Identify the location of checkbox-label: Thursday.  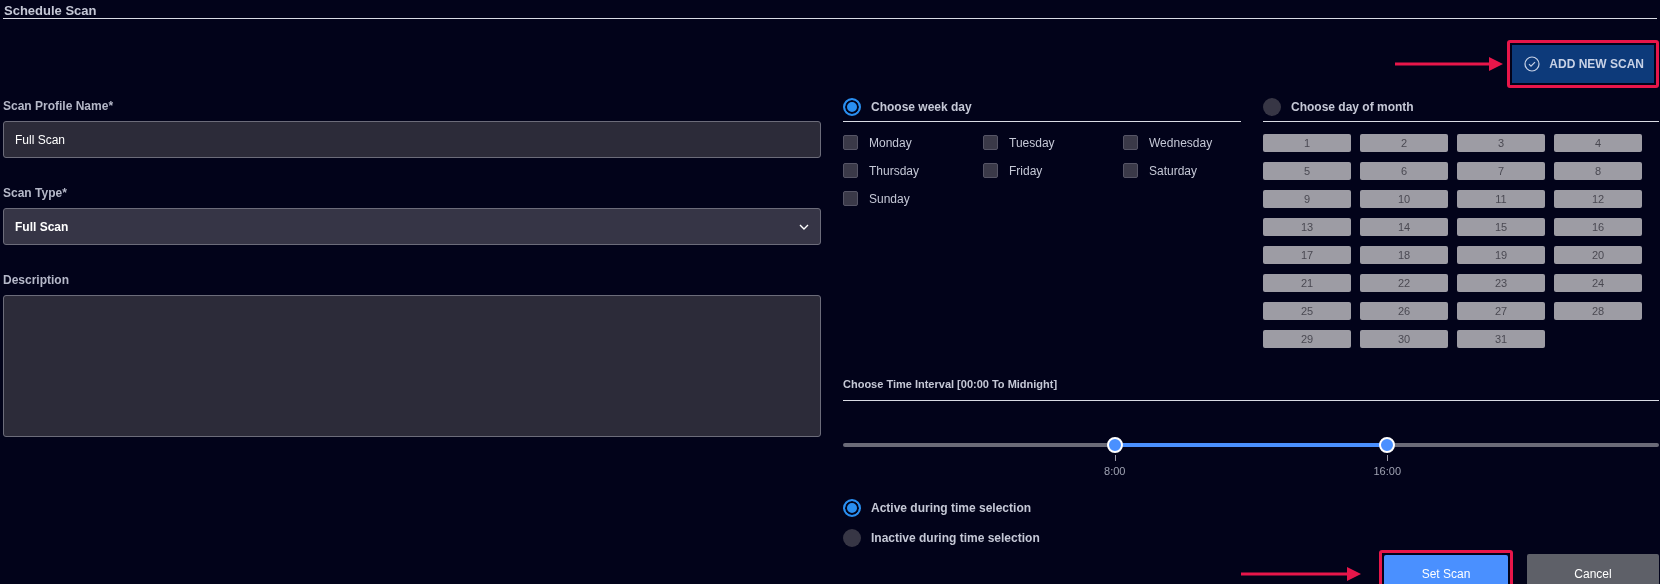
(894, 170).